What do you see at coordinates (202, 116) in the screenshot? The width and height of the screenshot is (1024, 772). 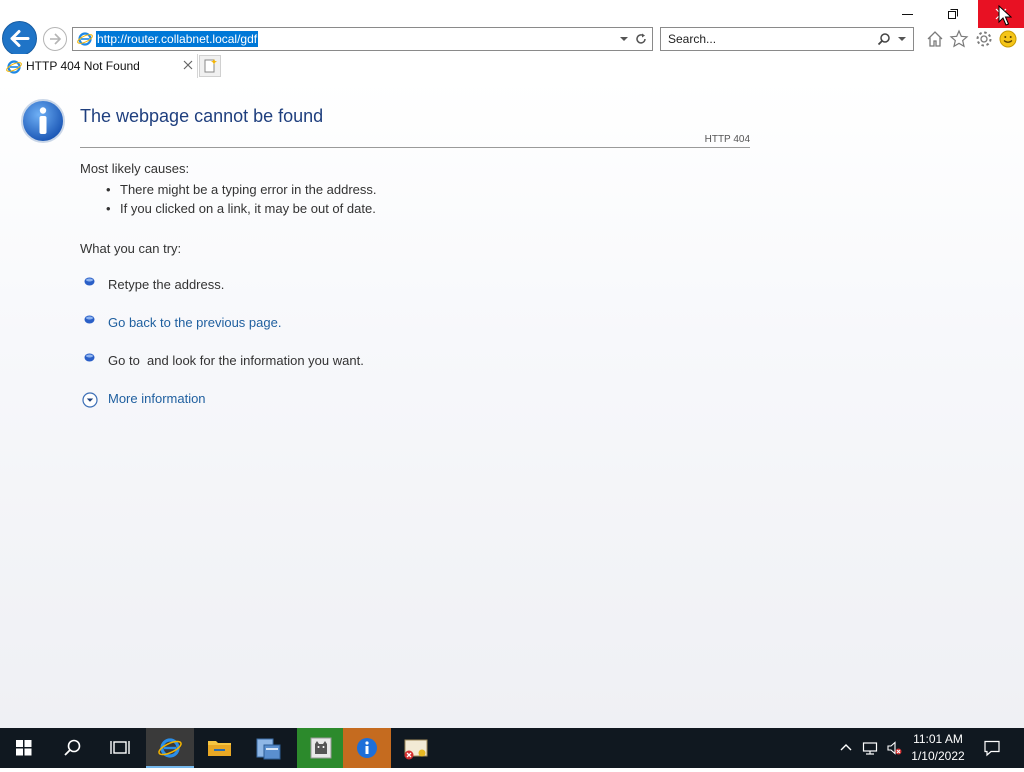 I see `page-title: The webpage cannot be found` at bounding box center [202, 116].